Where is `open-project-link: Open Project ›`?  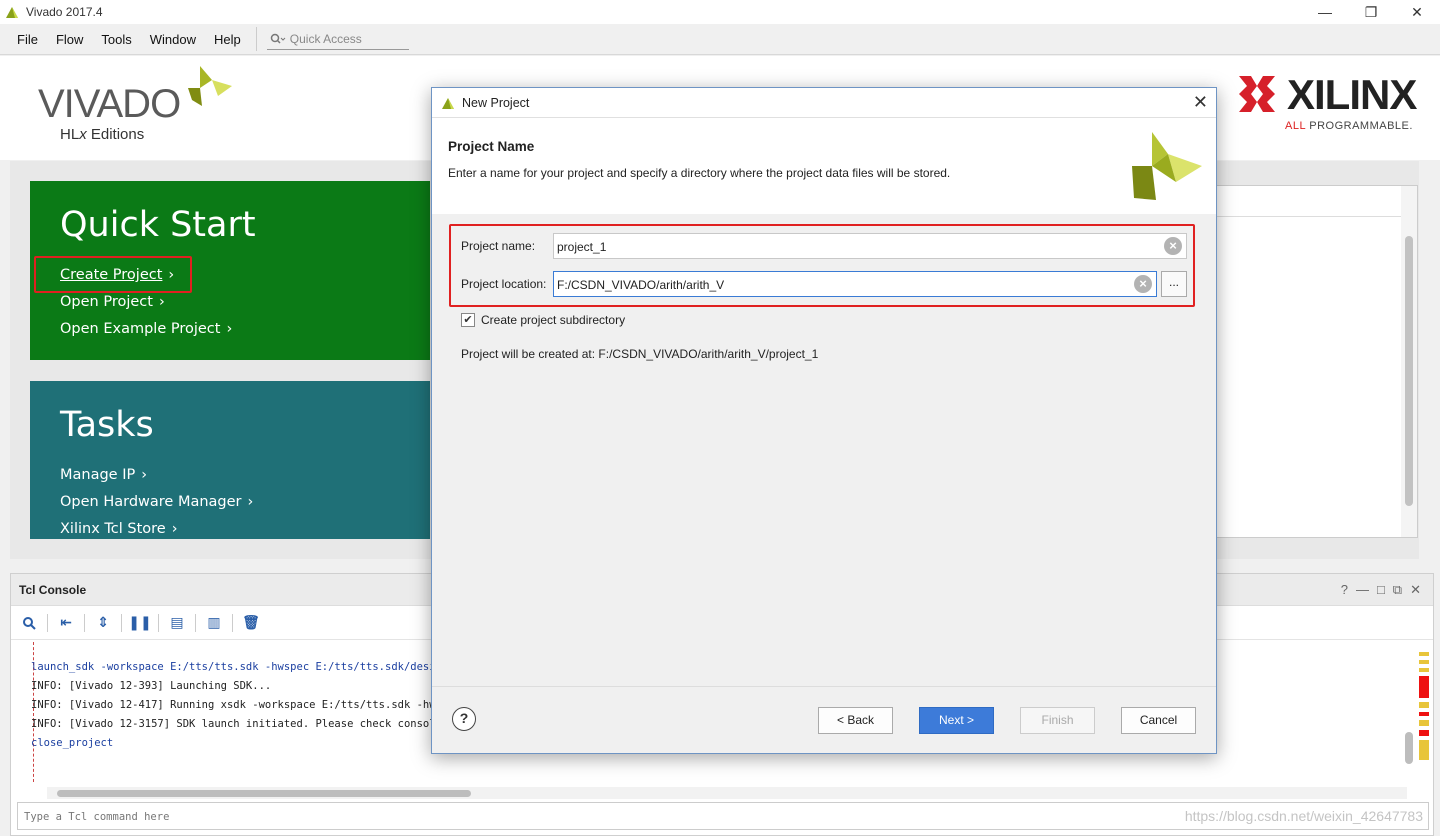 open-project-link: Open Project › is located at coordinates (112, 302).